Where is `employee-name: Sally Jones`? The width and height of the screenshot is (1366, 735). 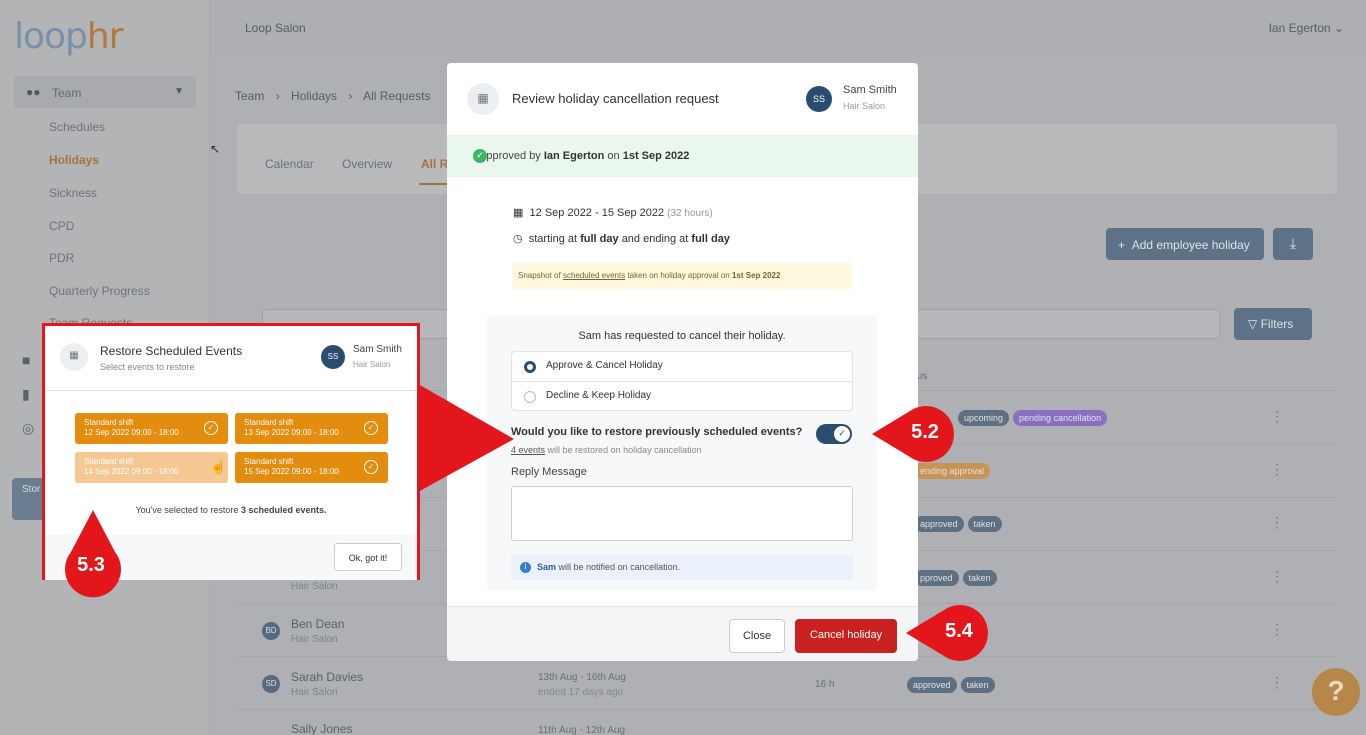
employee-name: Sally Jones is located at coordinates (321, 728).